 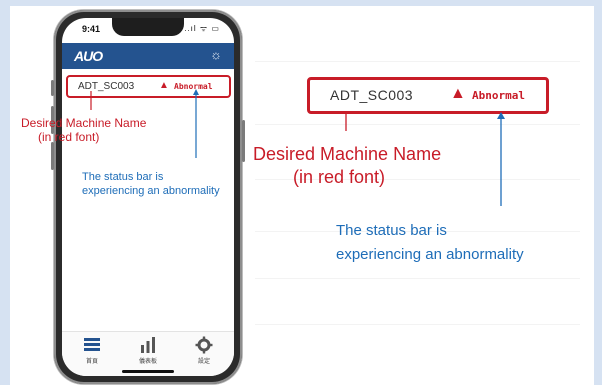 I want to click on name-annotation-large: Desired Machine Name (in red font), so click(x=347, y=166).